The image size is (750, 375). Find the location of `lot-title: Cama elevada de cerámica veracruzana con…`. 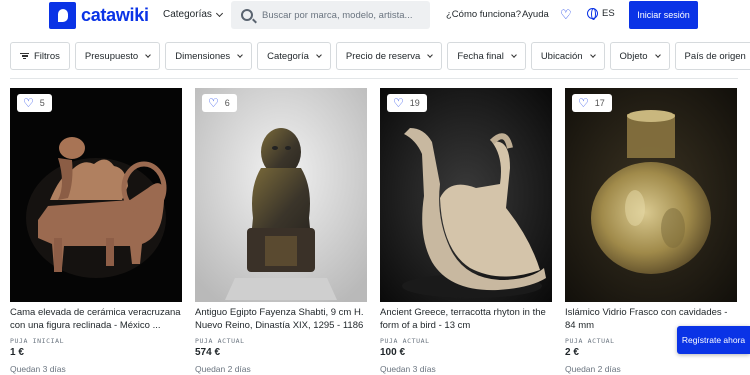

lot-title: Cama elevada de cerámica veracruzana con… is located at coordinates (96, 319).